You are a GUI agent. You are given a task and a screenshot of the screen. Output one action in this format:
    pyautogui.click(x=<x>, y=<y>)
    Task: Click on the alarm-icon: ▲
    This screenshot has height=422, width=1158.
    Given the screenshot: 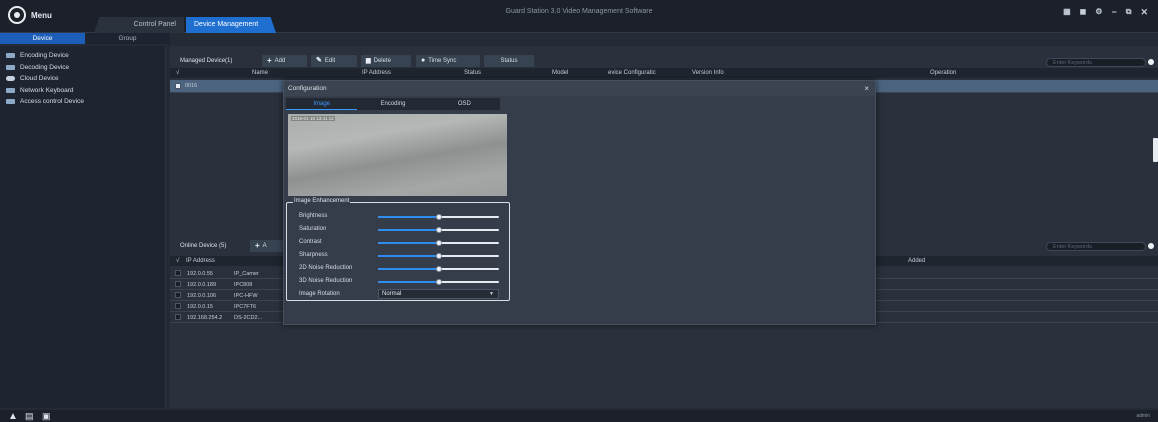 What is the action you would take?
    pyautogui.click(x=13, y=416)
    